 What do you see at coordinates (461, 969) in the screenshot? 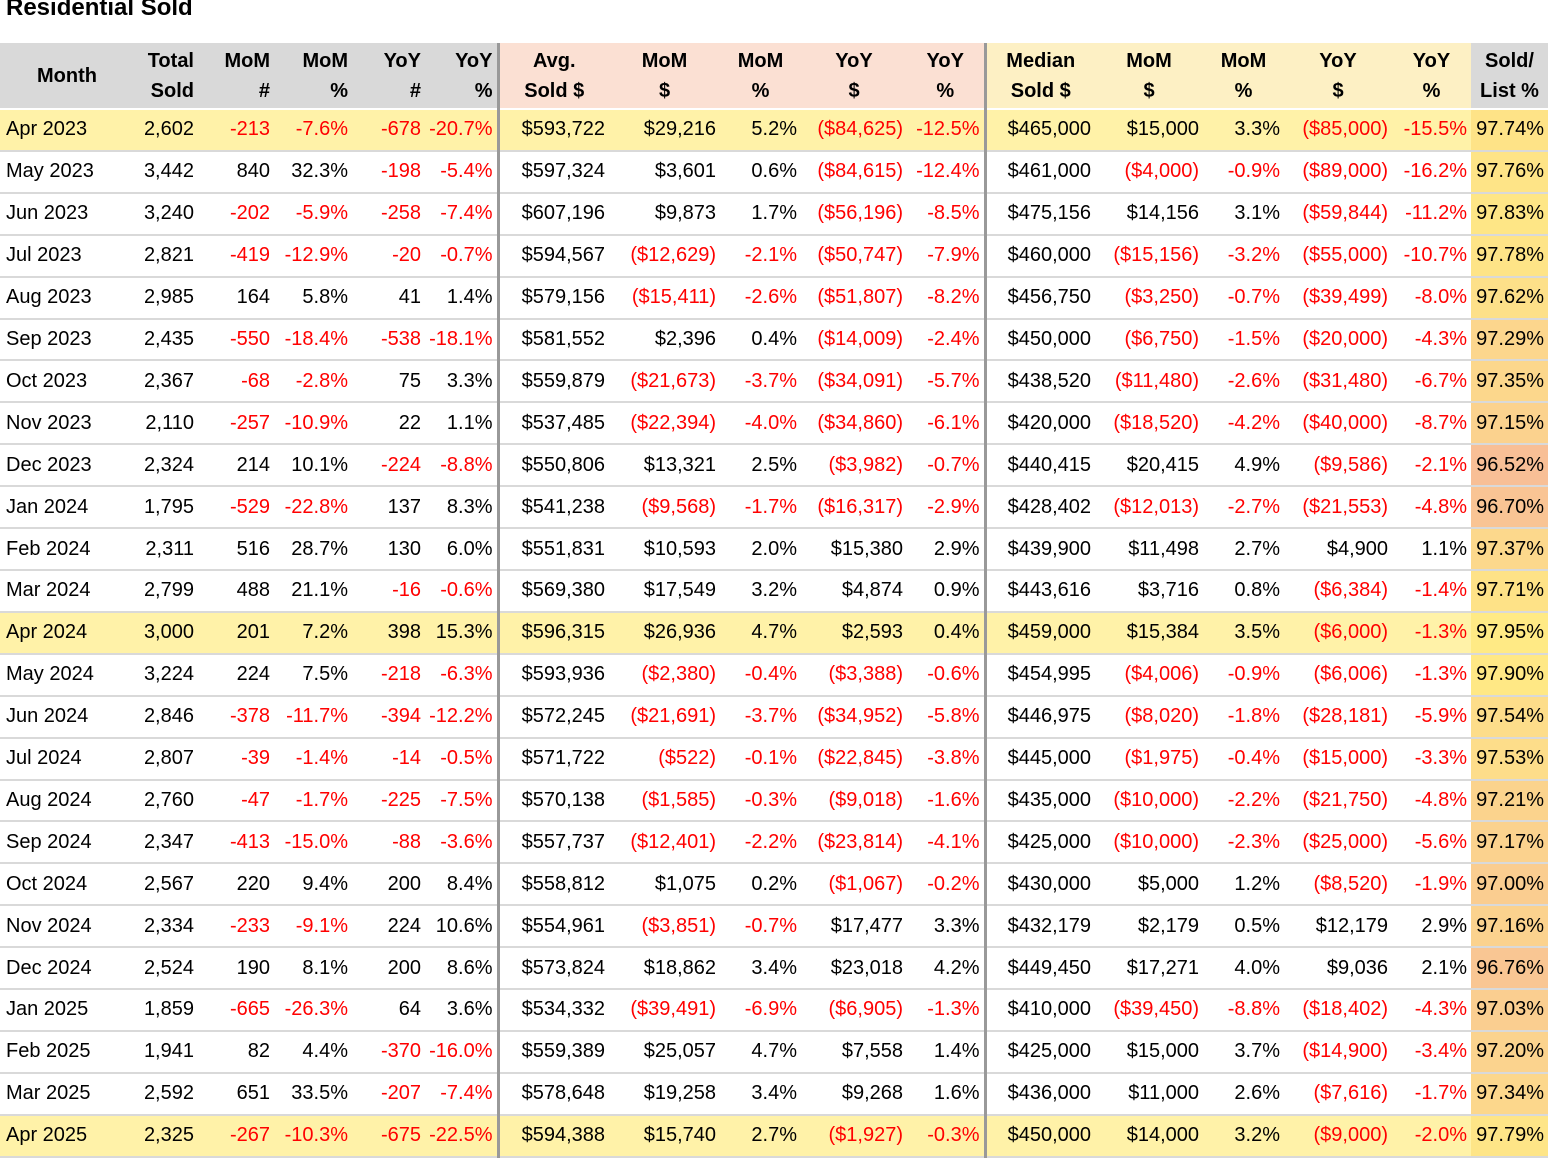
I see `value-cell: 8.6%` at bounding box center [461, 969].